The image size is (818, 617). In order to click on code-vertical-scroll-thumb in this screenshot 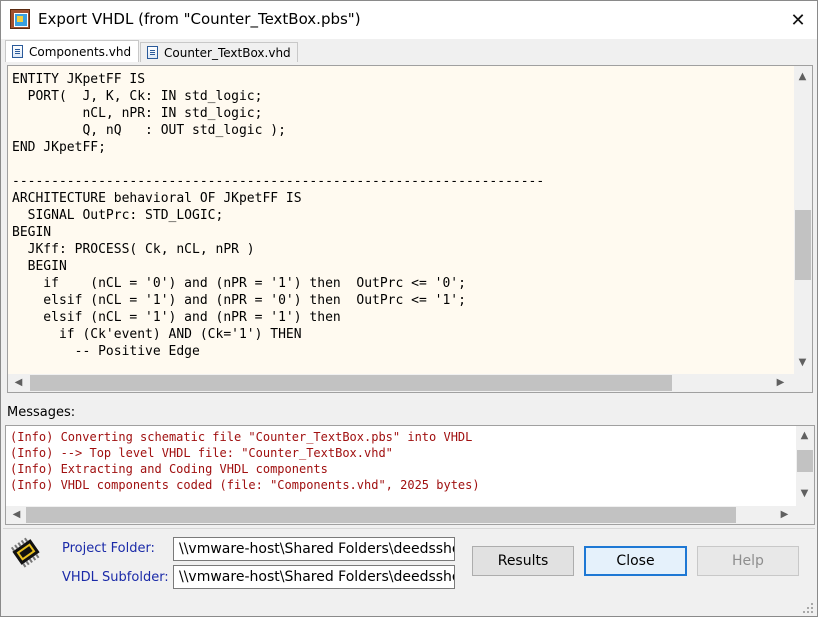, I will do `click(803, 245)`.